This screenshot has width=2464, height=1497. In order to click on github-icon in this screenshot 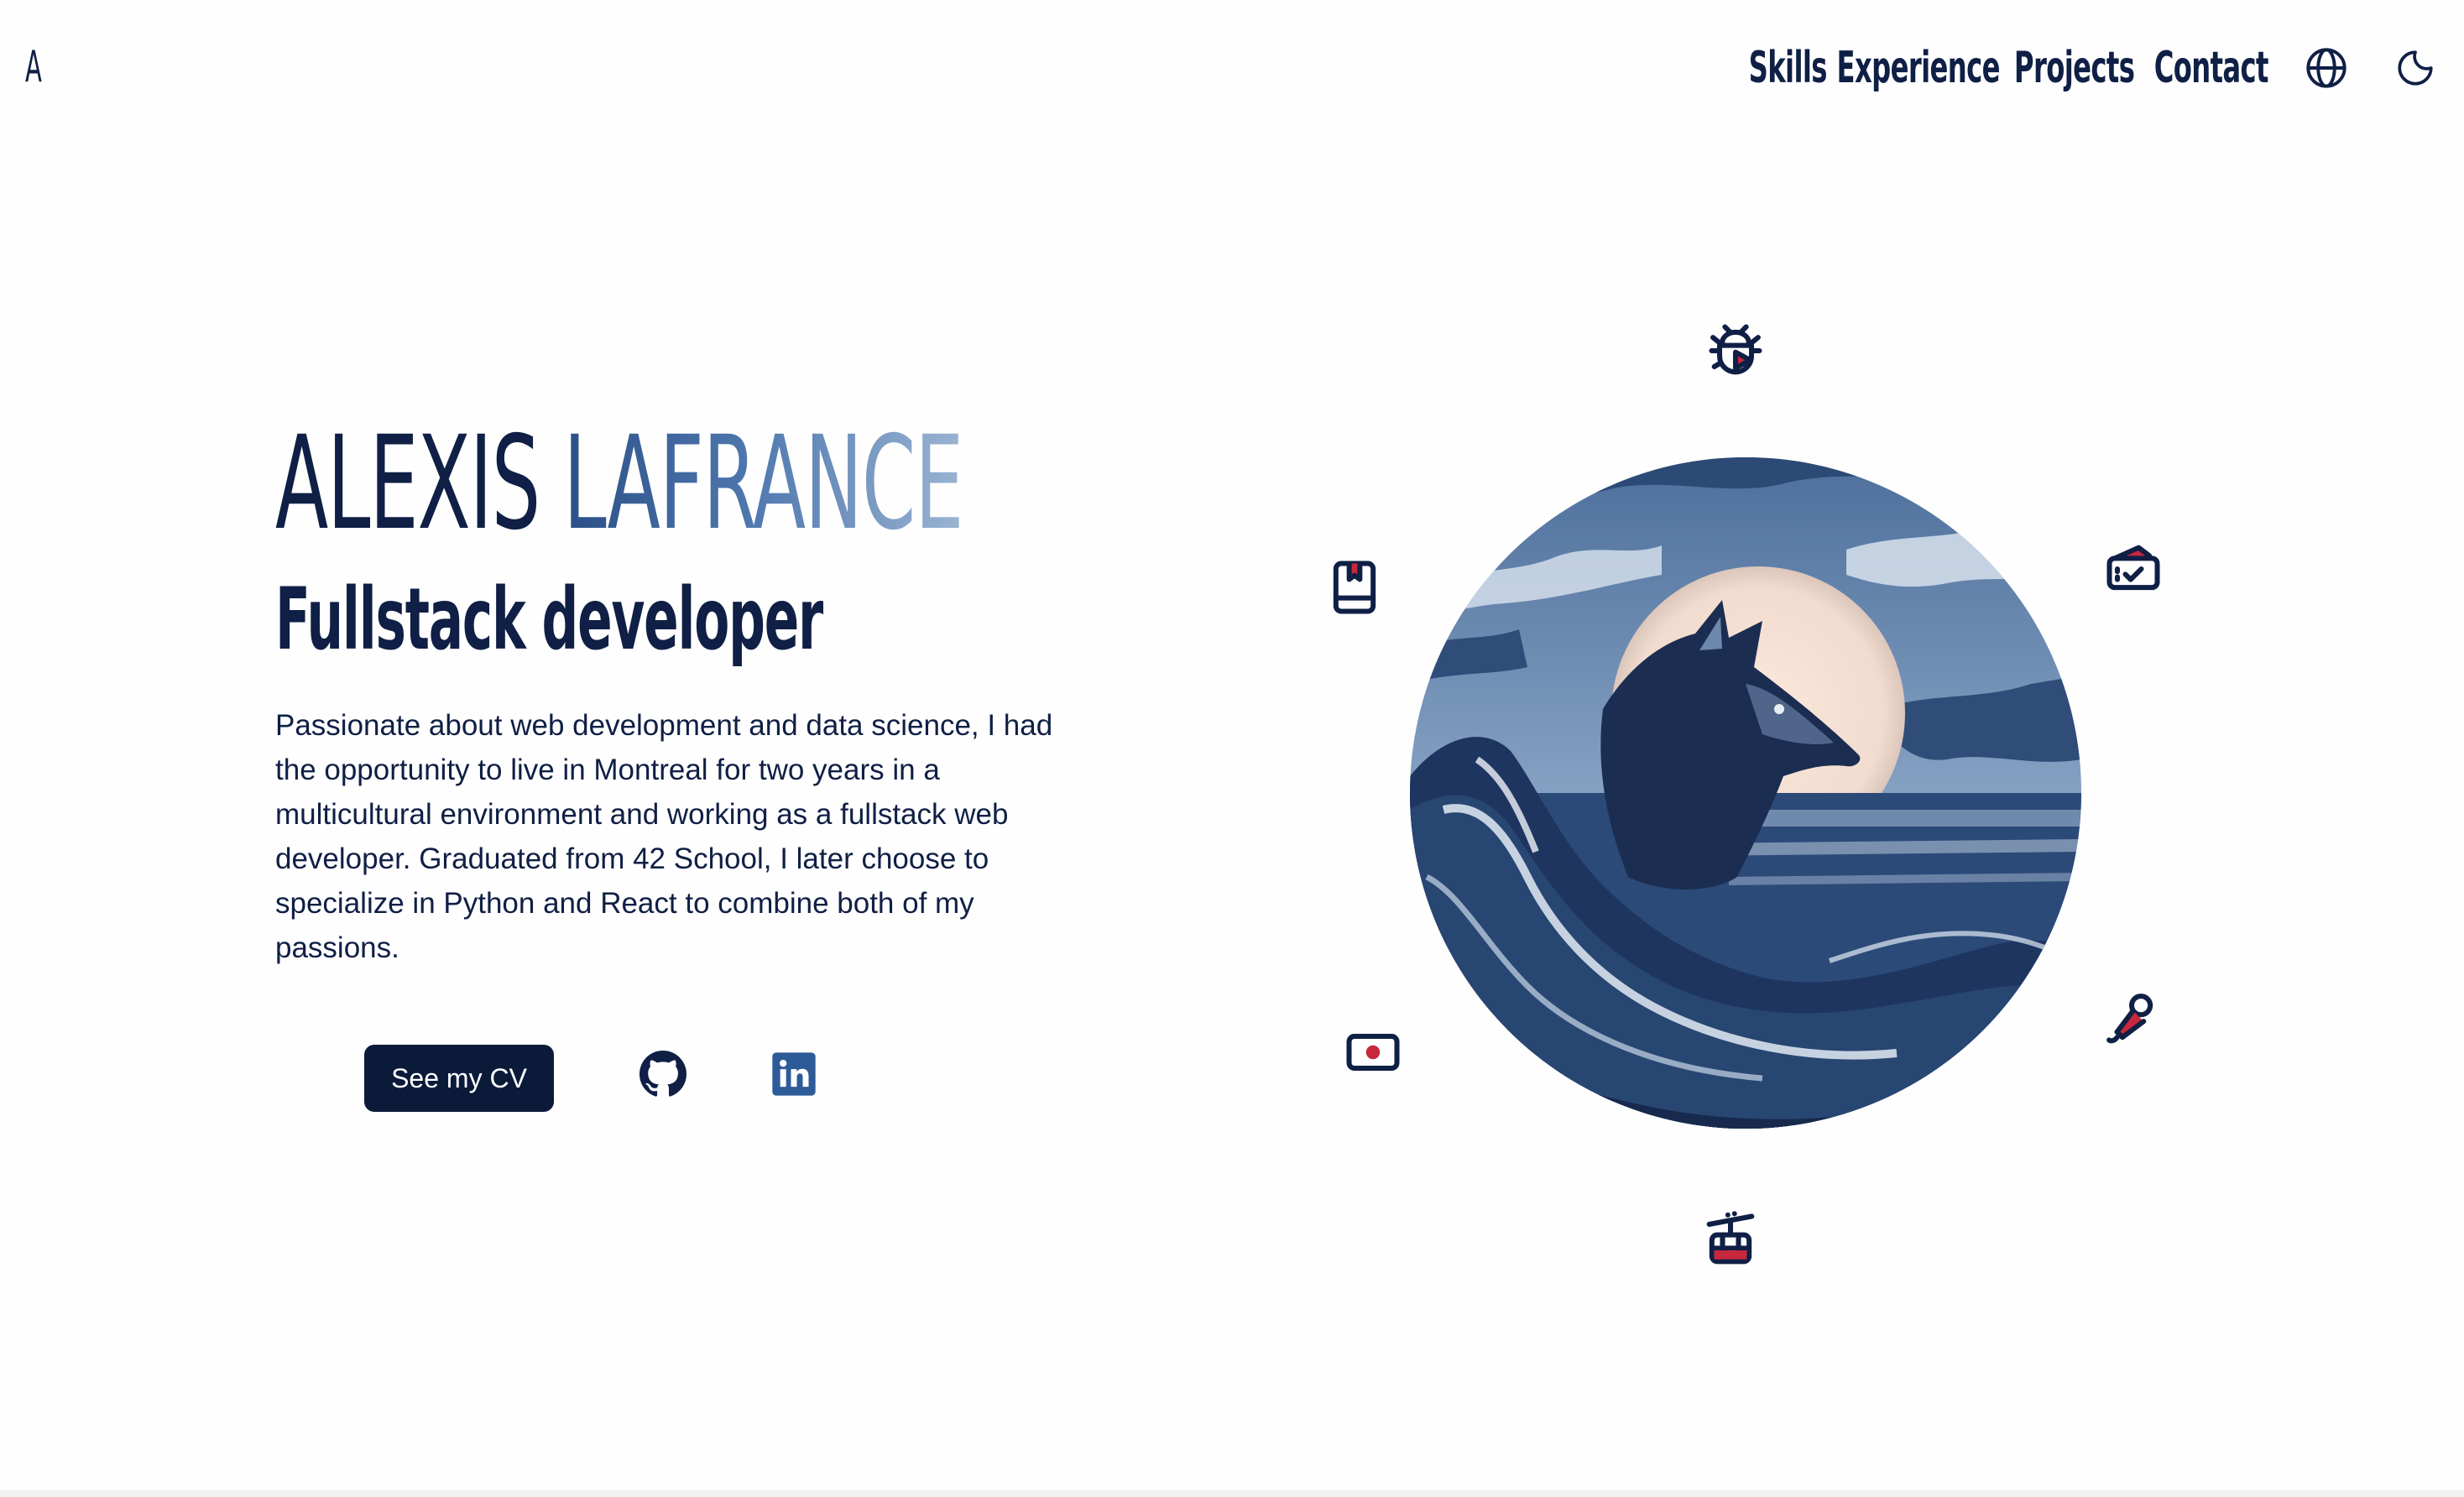, I will do `click(662, 1074)`.